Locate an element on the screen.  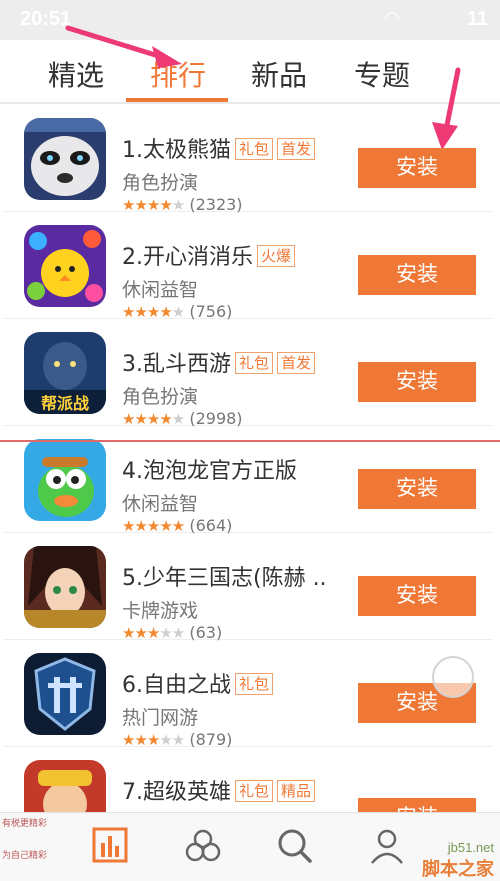
category-circles-icon is located at coordinates (204, 847).